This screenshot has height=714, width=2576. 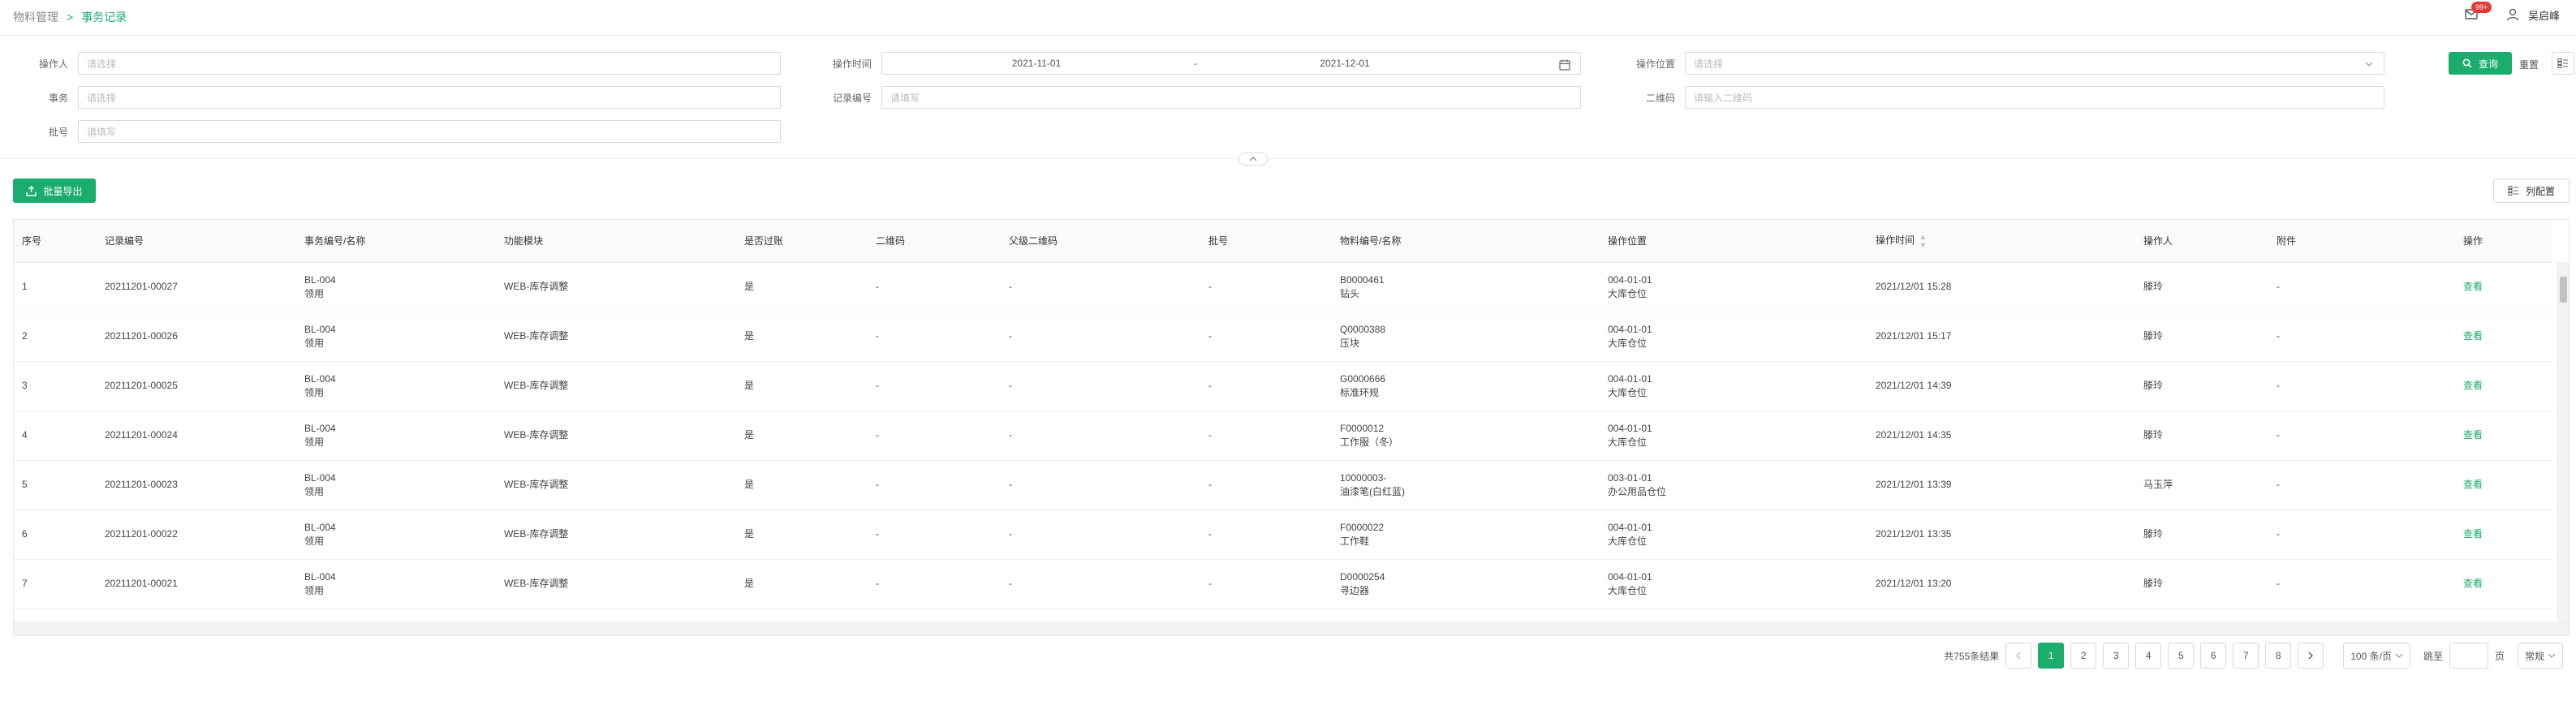 I want to click on col-header-op-time: 操作时间 ▲ ▼, so click(x=2001, y=242).